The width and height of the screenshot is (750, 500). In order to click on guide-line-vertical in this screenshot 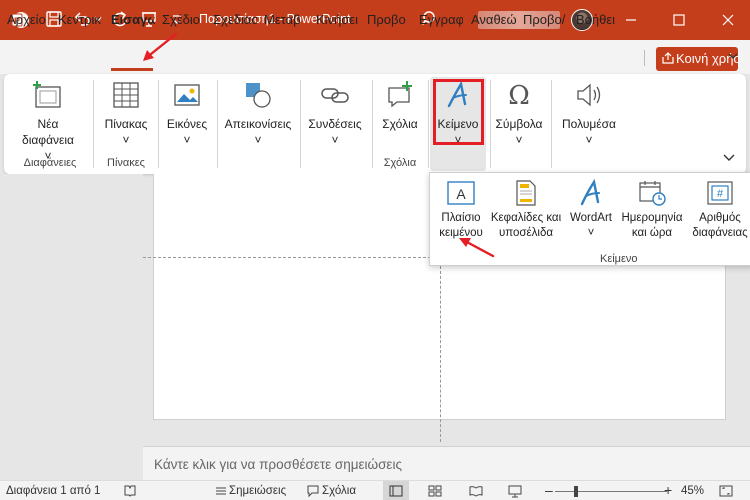, I will do `click(440, 354)`.